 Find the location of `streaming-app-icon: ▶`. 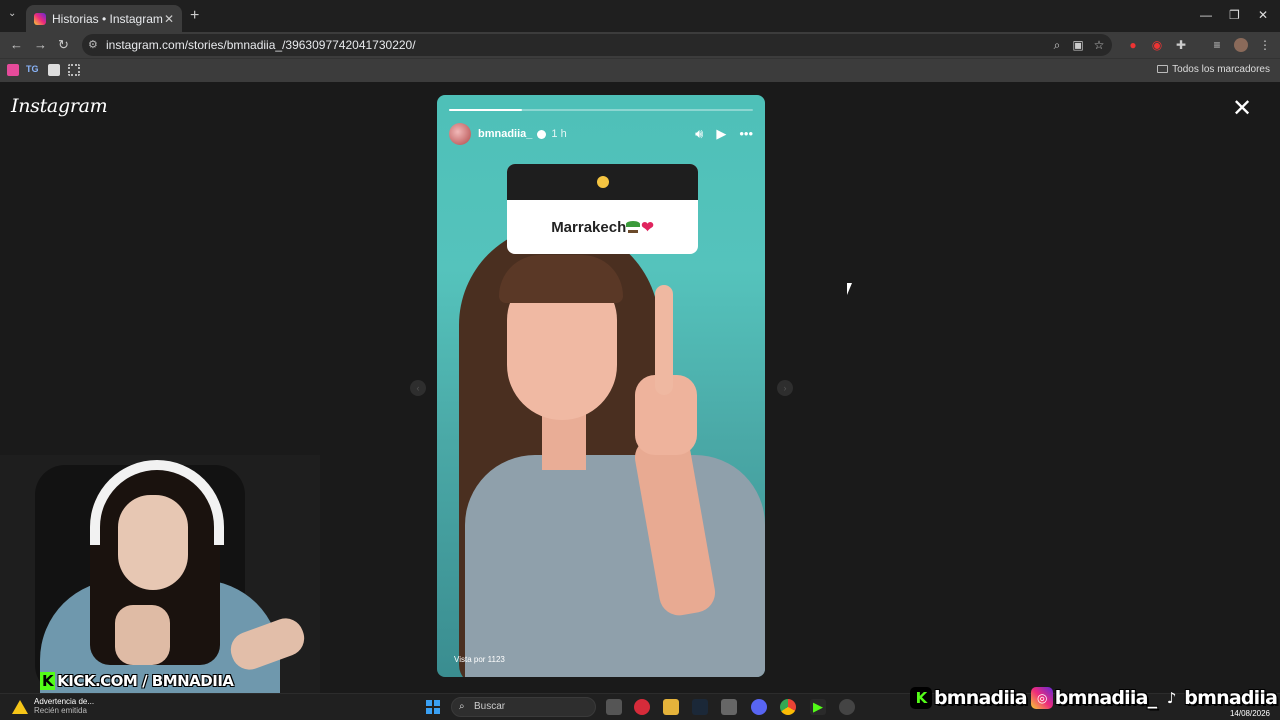

streaming-app-icon: ▶ is located at coordinates (818, 707).